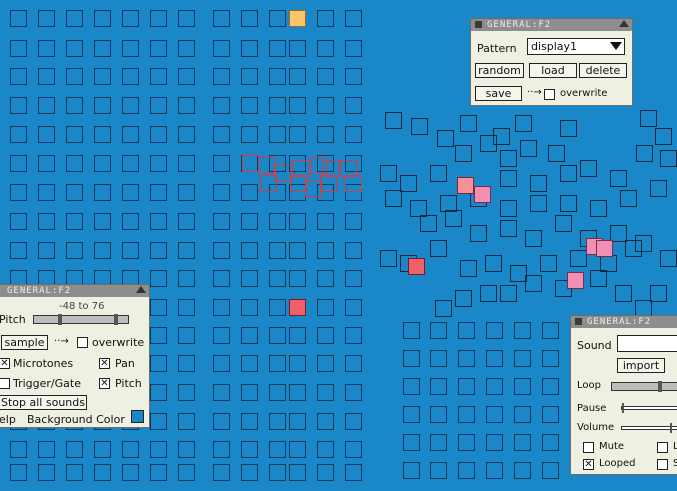 This screenshot has width=677, height=491. What do you see at coordinates (478, 24) in the screenshot?
I see `window-menu-icon` at bounding box center [478, 24].